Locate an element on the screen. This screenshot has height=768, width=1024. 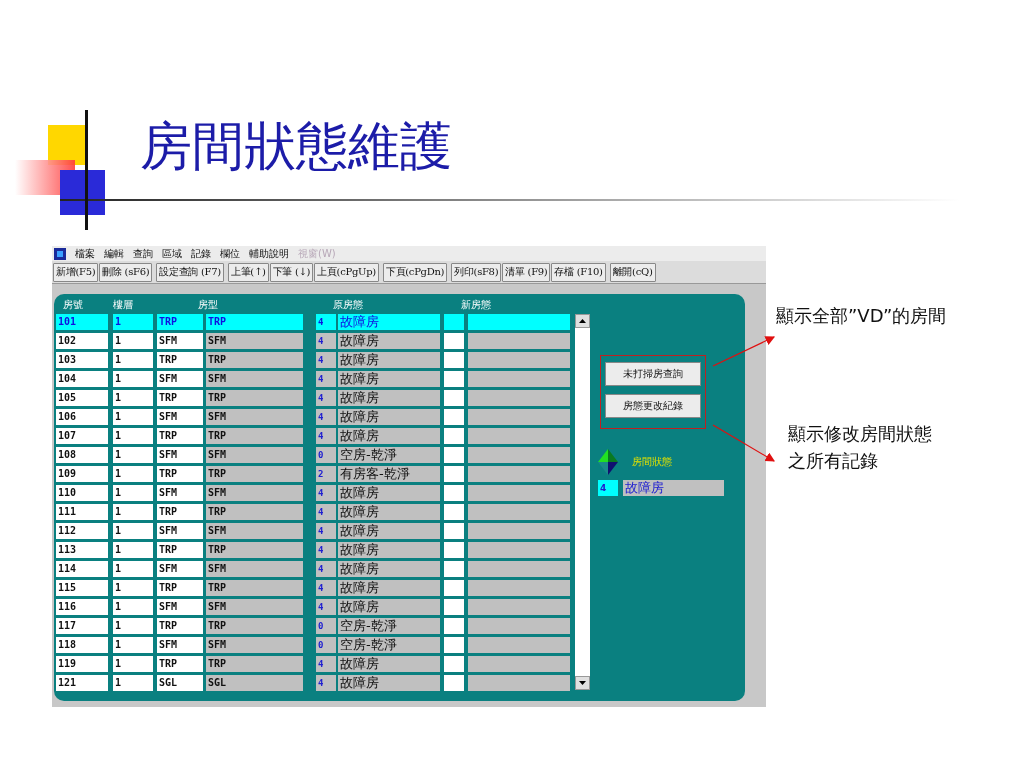
toolbar-button: 新增(F5) is located at coordinates (76, 272).